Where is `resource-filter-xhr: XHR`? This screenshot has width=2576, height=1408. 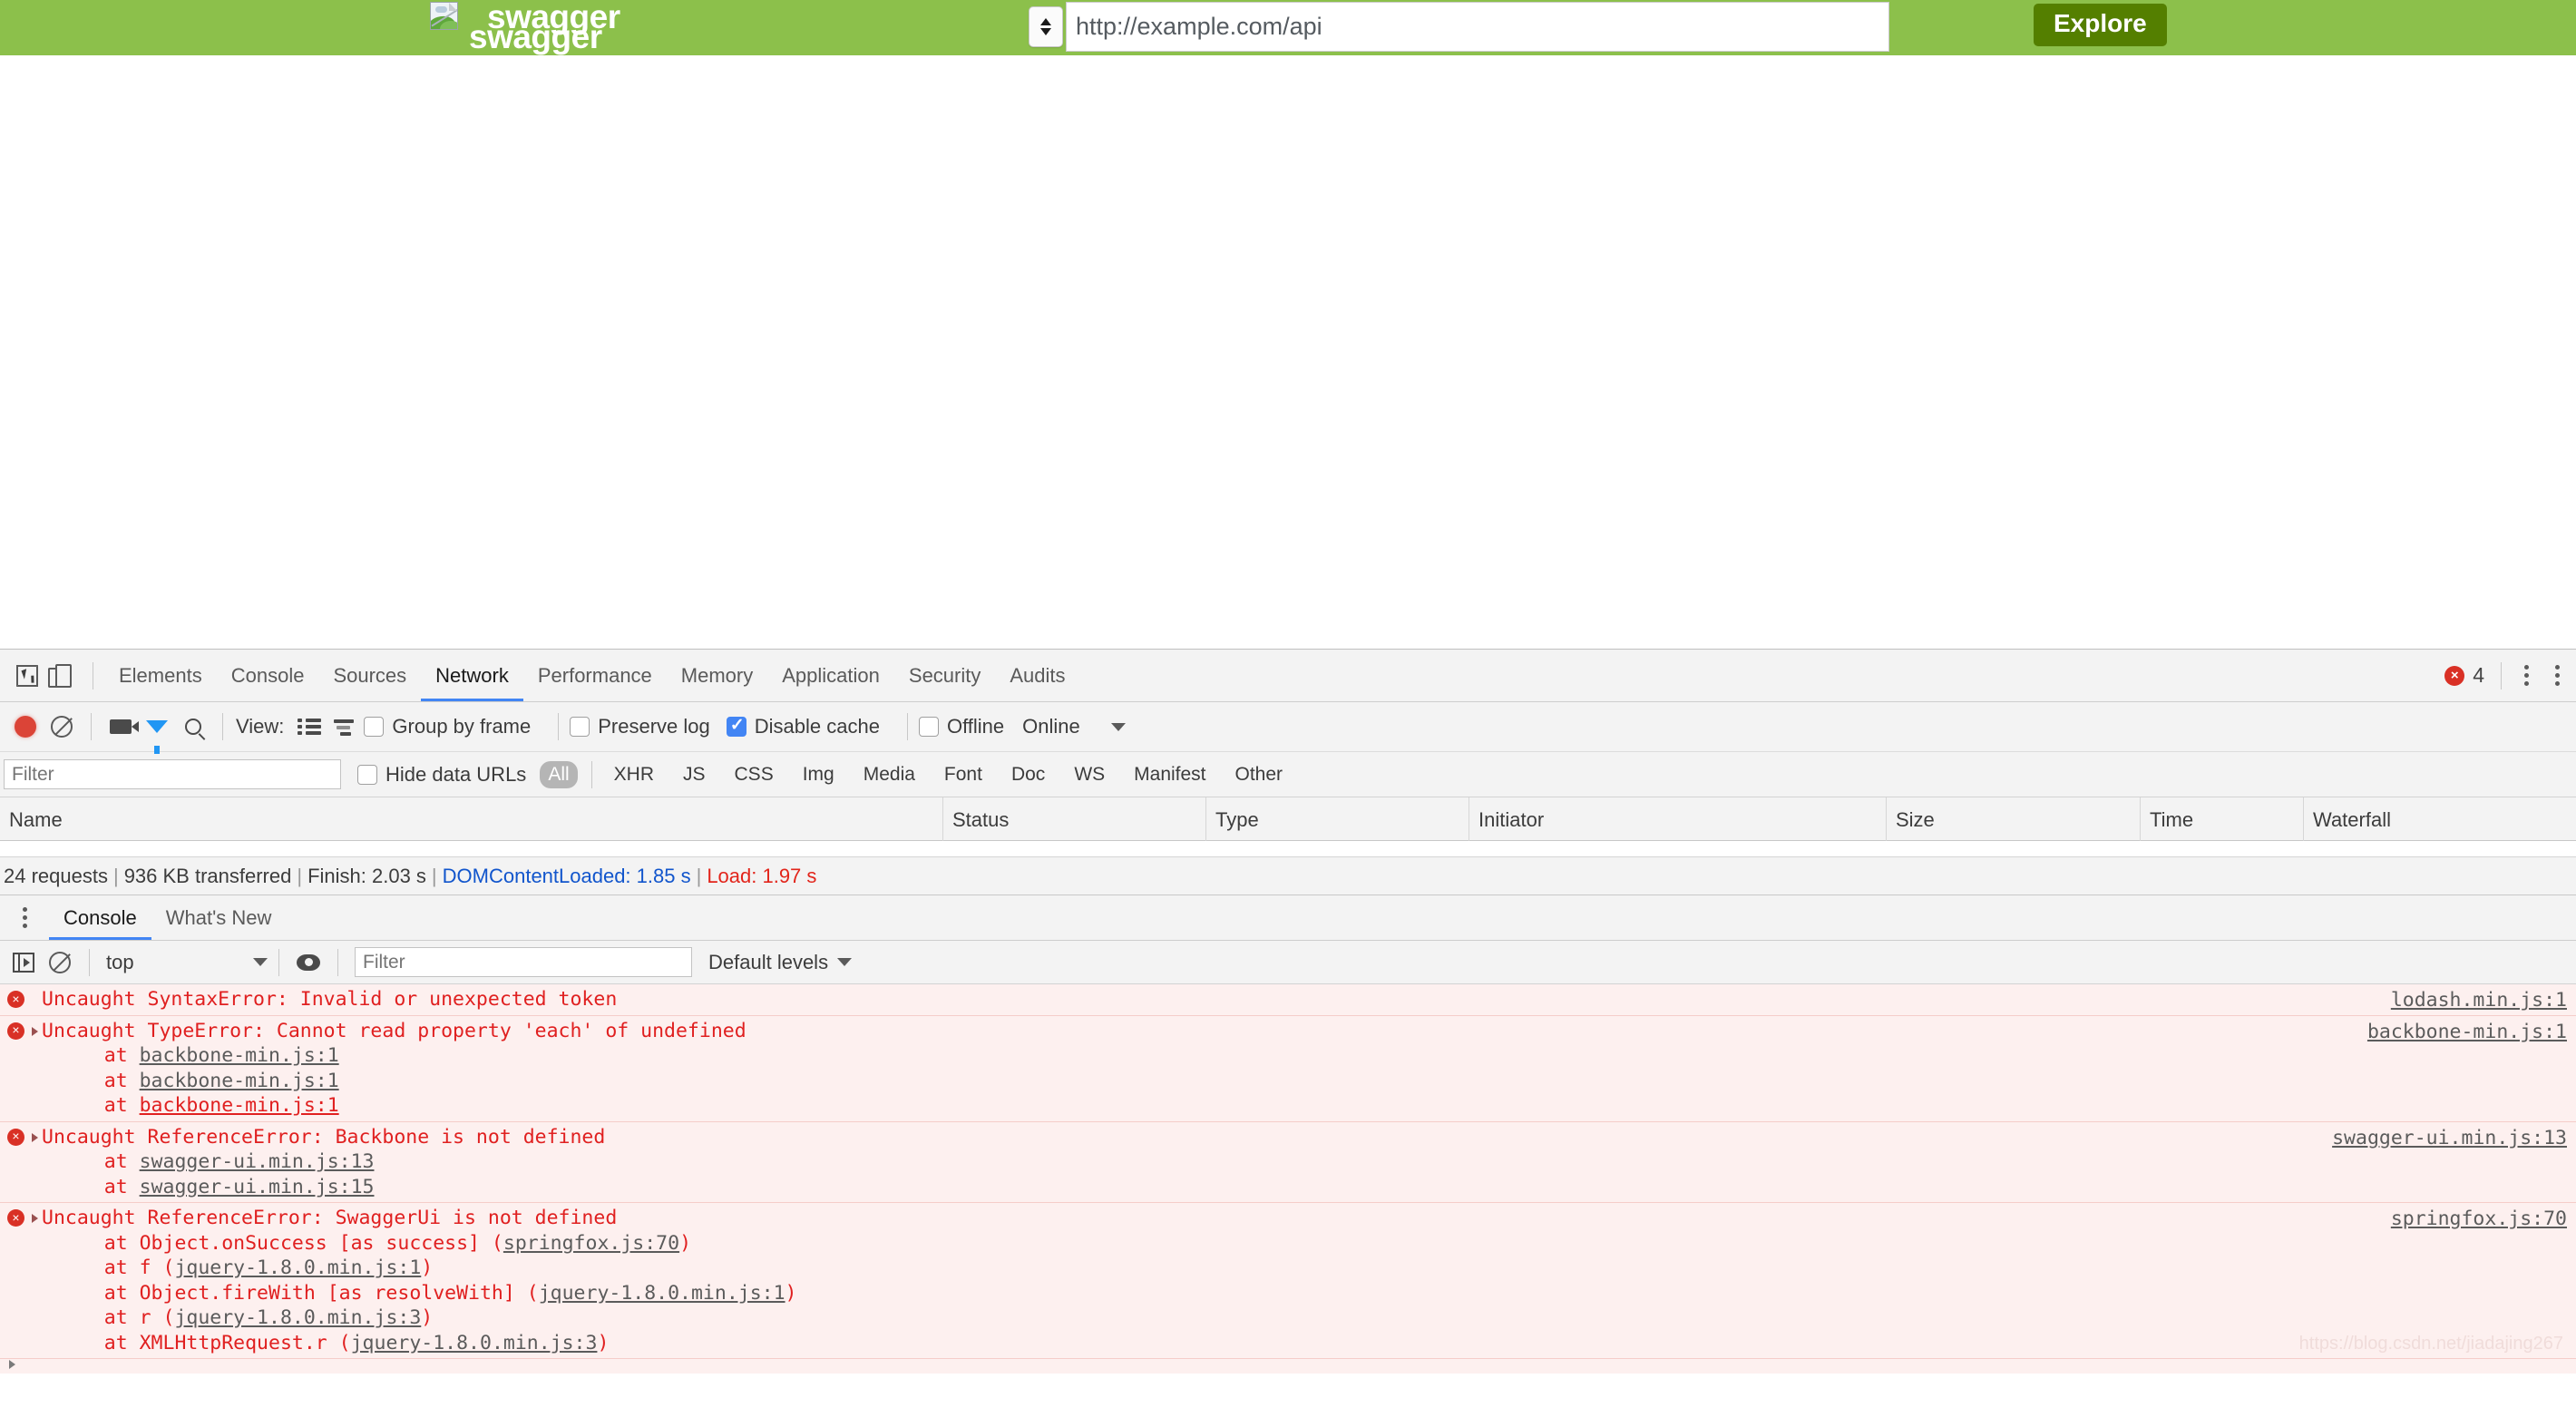 resource-filter-xhr: XHR is located at coordinates (634, 774).